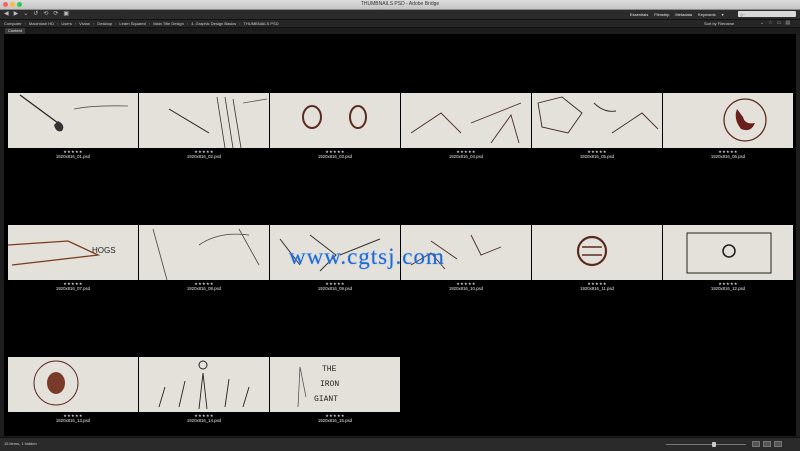 This screenshot has height=451, width=800. What do you see at coordinates (66, 23) in the screenshot?
I see `breadcrumb-users: Users` at bounding box center [66, 23].